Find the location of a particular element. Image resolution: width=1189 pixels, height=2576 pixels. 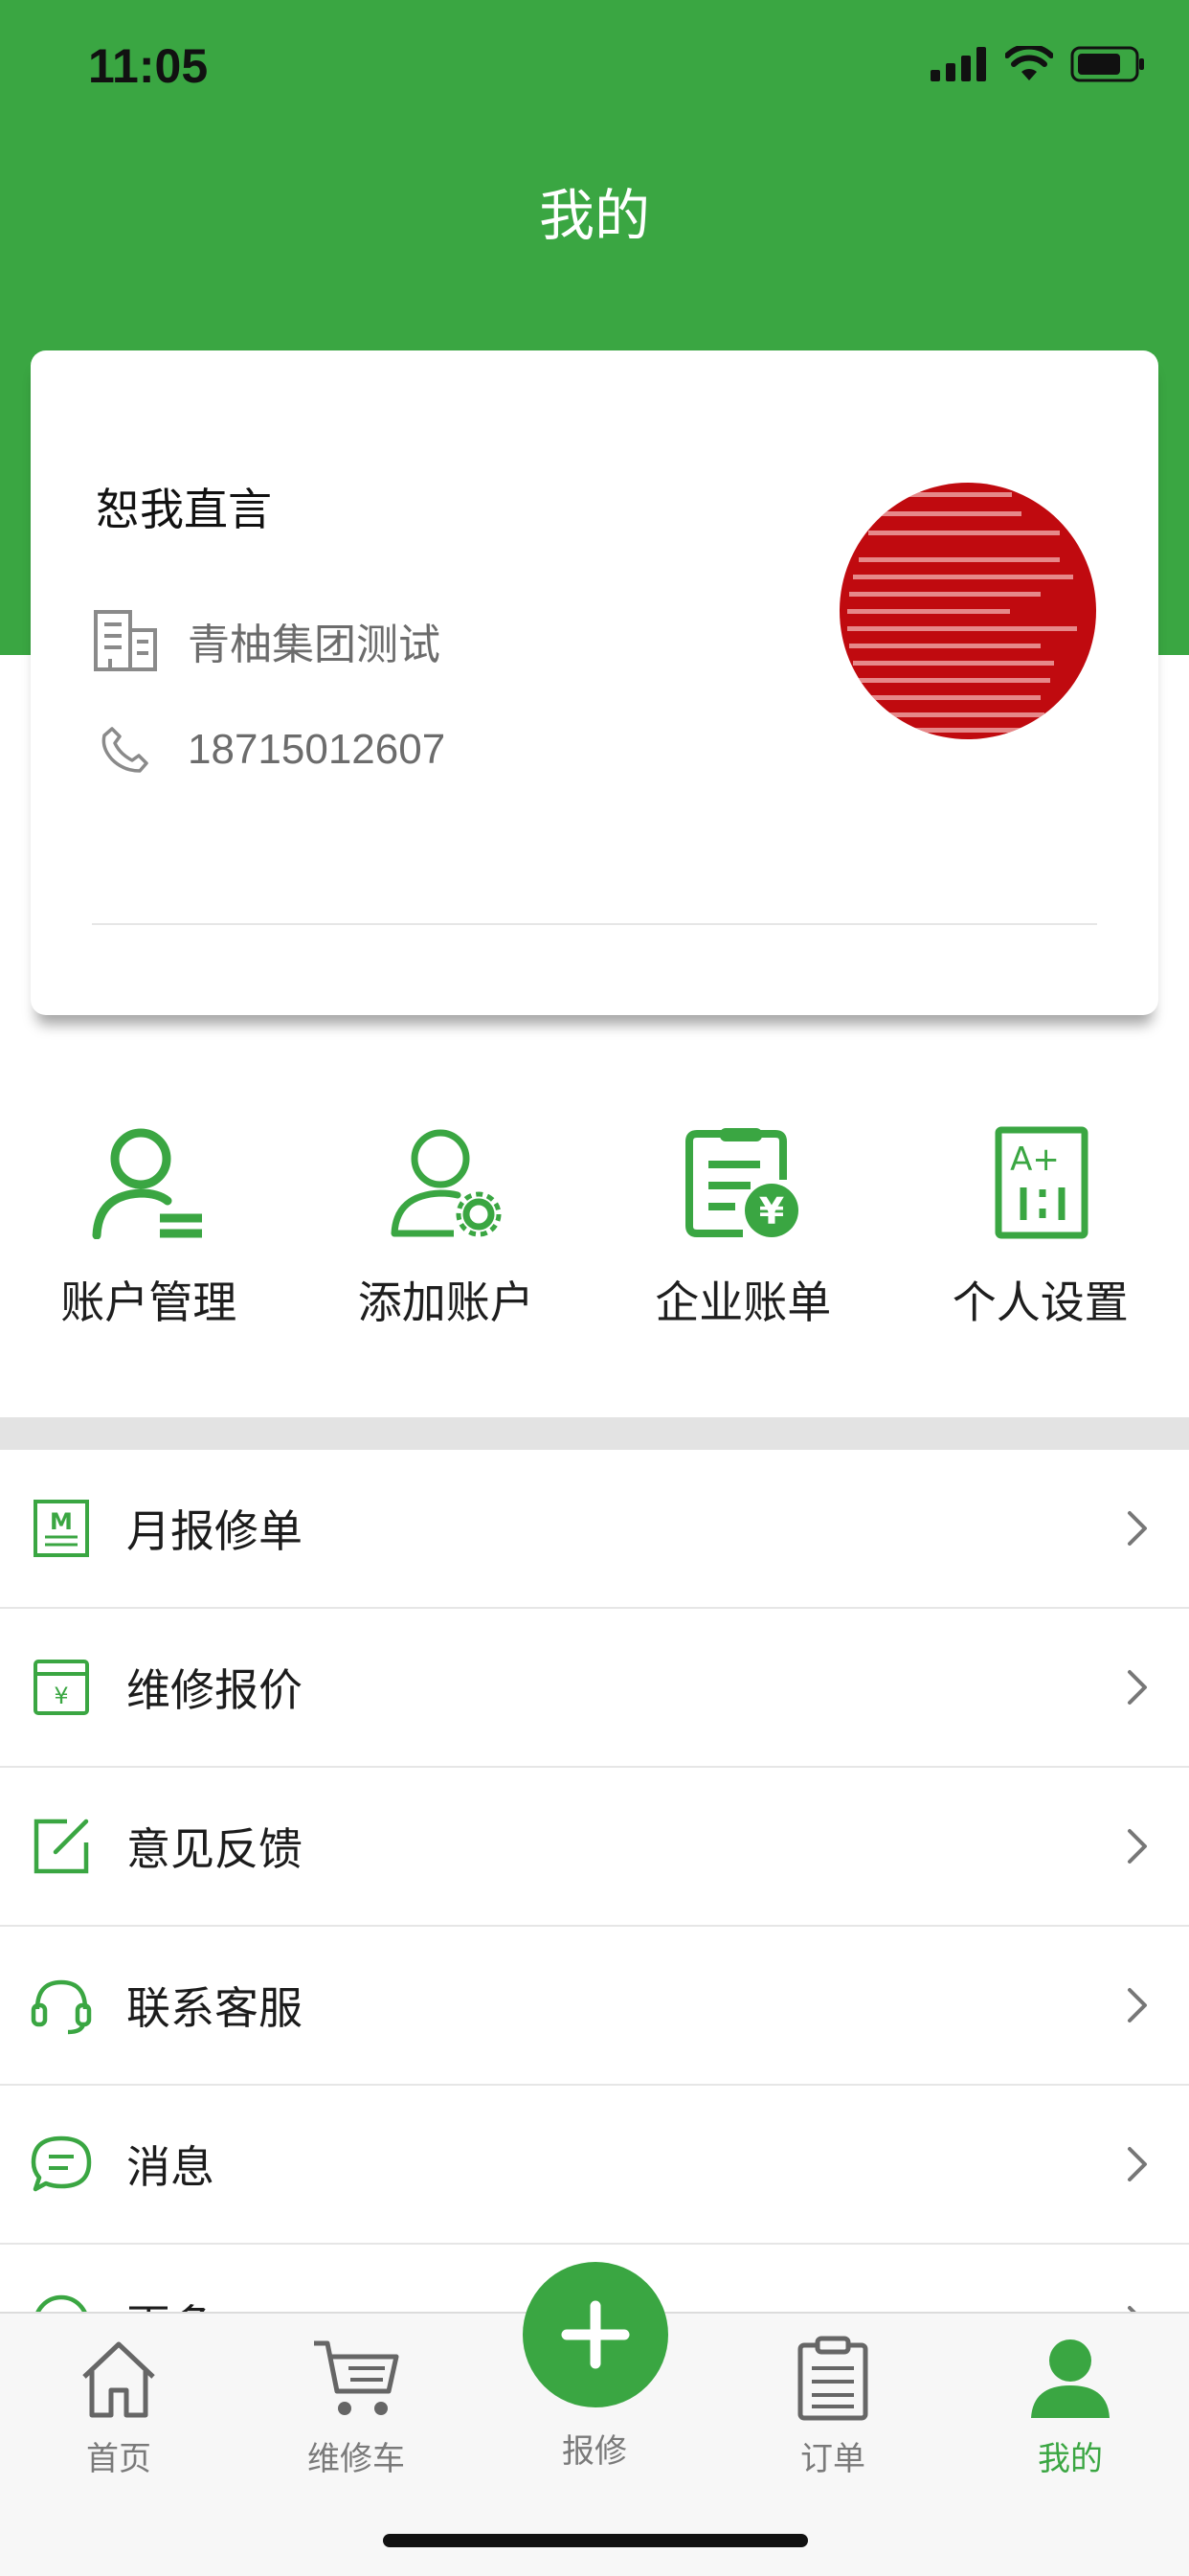

tab-label: 维修车 is located at coordinates (356, 2455).